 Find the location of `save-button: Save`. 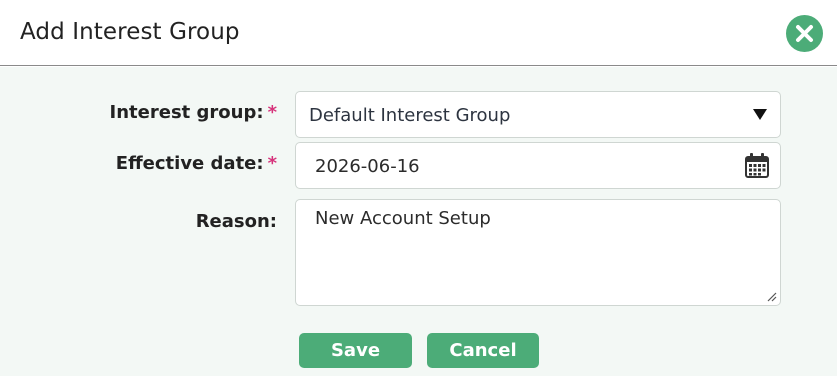

save-button: Save is located at coordinates (355, 350).